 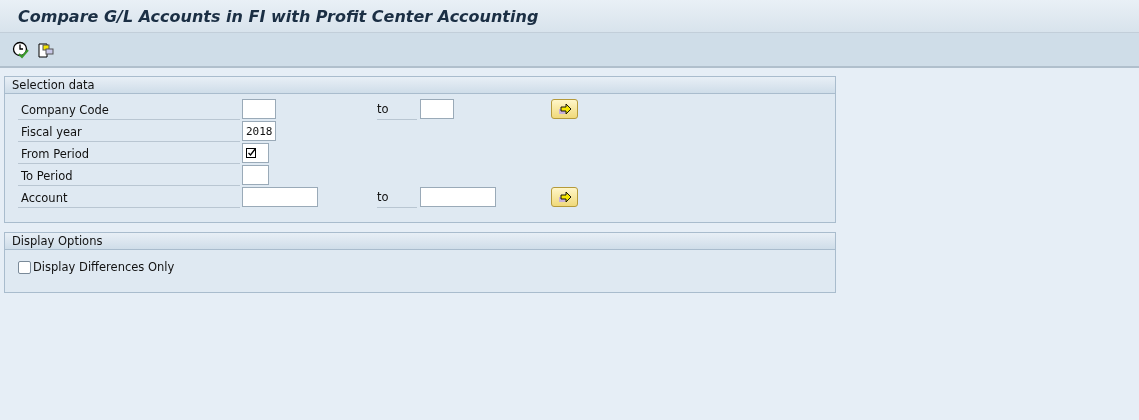 I want to click on field-label: To Period, so click(x=129, y=175).